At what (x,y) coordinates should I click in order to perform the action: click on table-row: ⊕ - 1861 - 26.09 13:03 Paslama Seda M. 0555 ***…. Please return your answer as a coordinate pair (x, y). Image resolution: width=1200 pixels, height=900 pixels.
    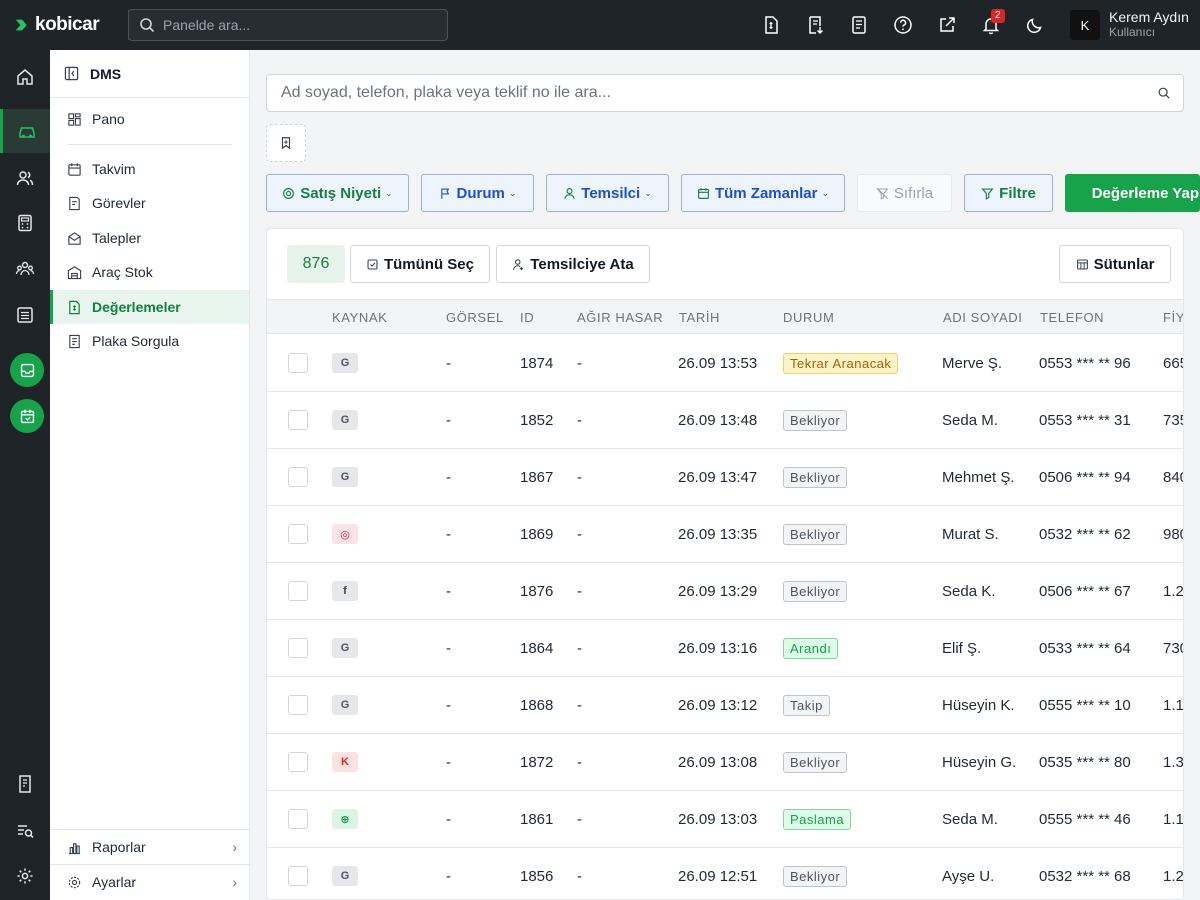
    Looking at the image, I should click on (725, 819).